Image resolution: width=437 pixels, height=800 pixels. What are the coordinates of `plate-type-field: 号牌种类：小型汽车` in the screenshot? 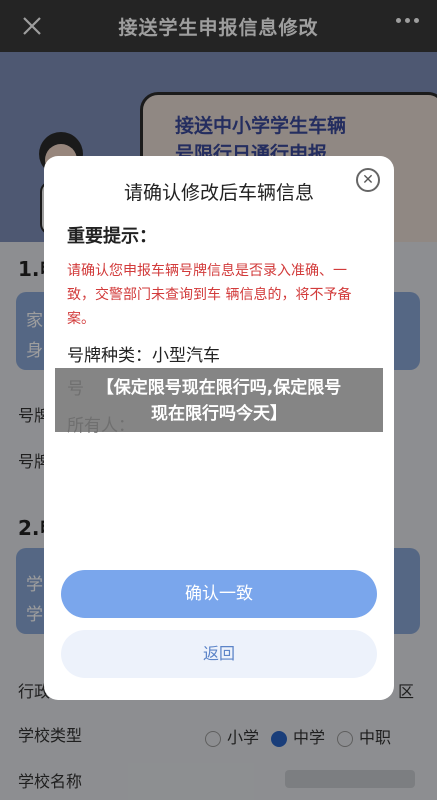 It's located at (143, 353).